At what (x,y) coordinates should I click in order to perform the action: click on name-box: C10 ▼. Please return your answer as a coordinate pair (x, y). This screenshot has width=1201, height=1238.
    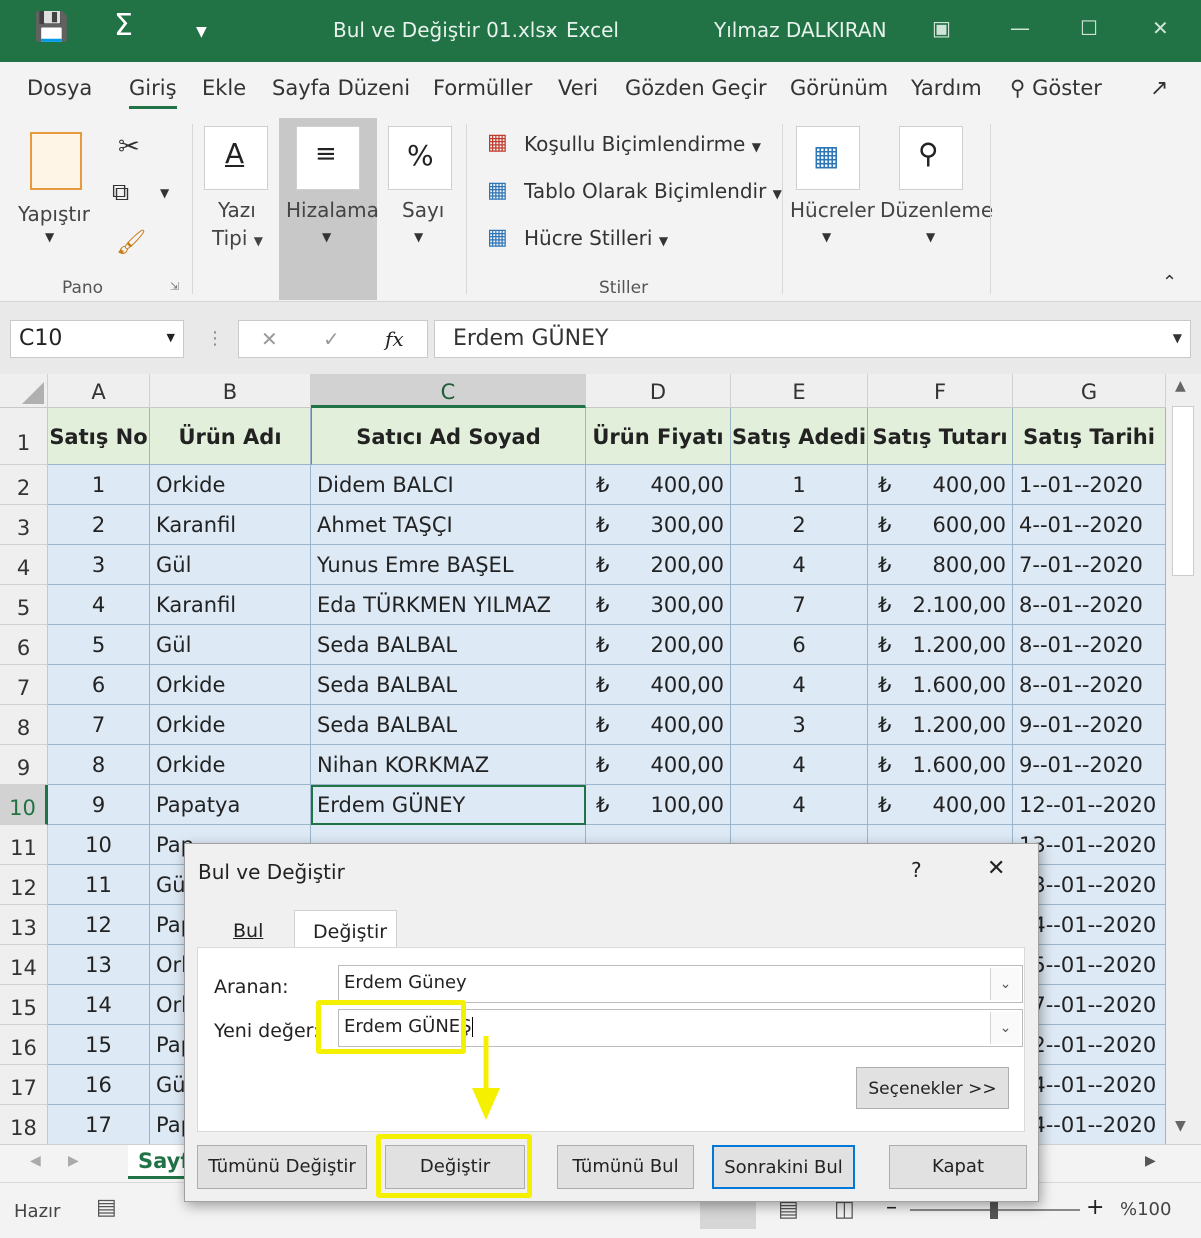
    Looking at the image, I should click on (97, 339).